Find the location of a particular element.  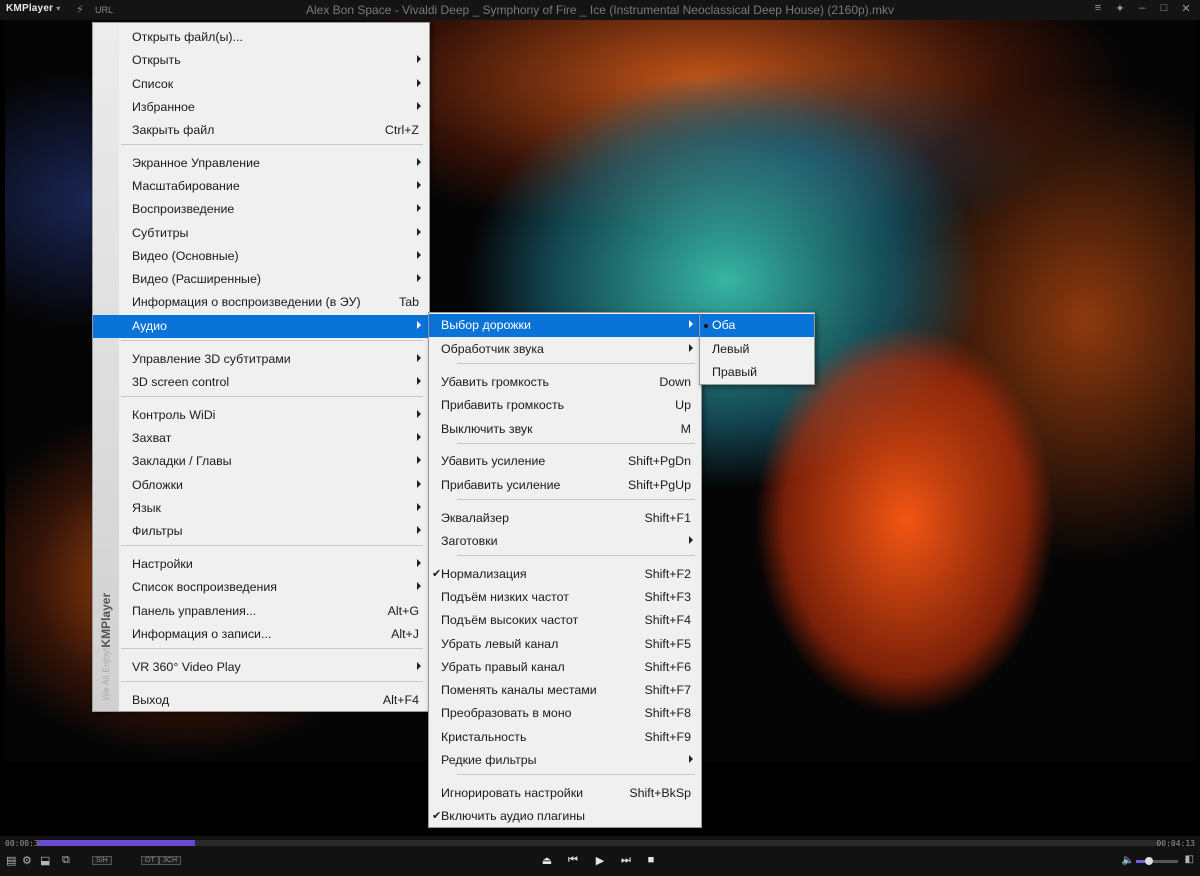

total-time: 00:04:13 is located at coordinates (1175, 843).